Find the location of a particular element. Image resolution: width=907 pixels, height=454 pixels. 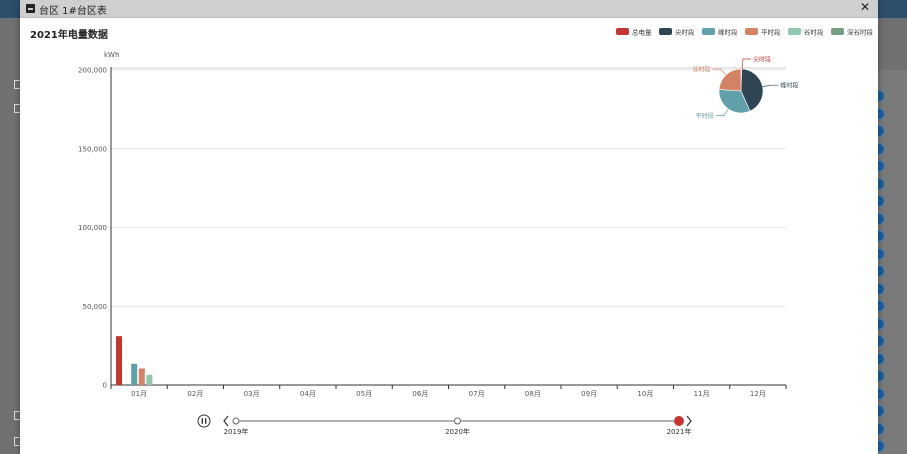

y-tick-label: 0 is located at coordinates (105, 386).